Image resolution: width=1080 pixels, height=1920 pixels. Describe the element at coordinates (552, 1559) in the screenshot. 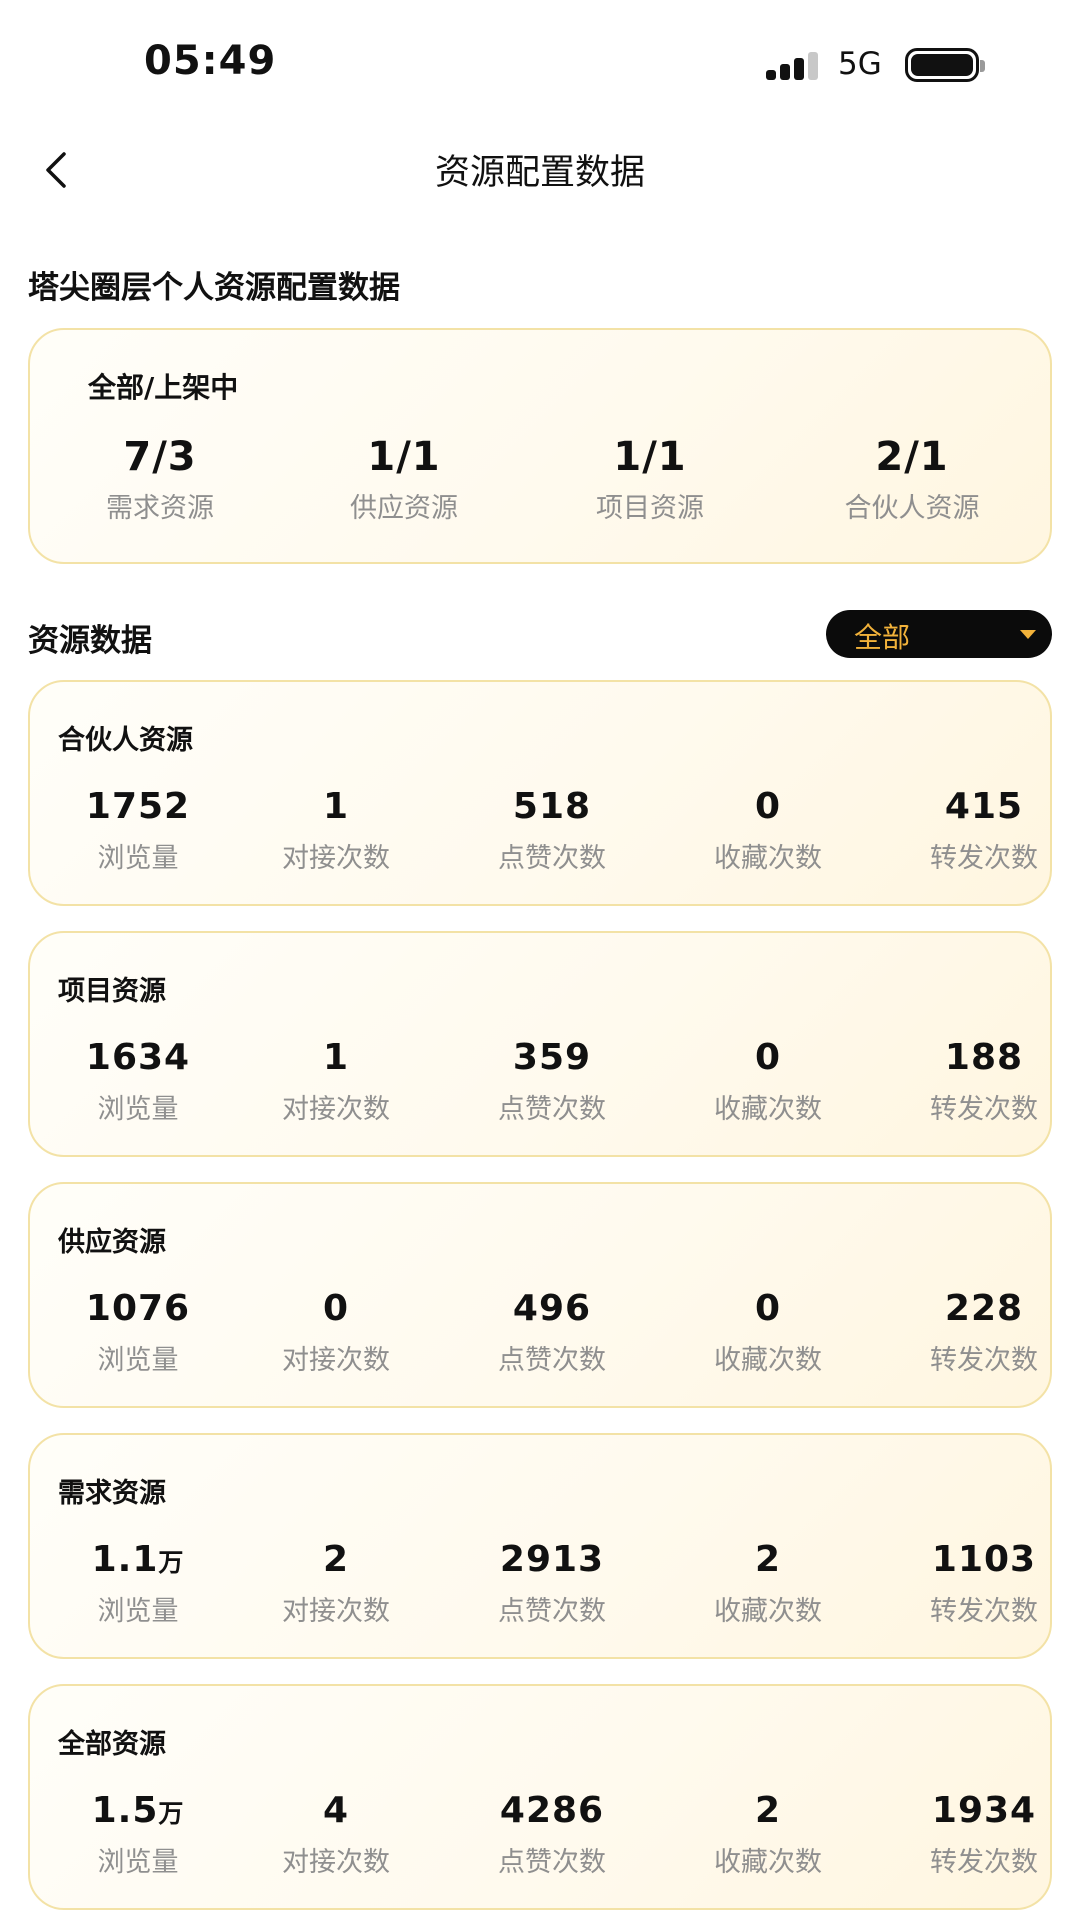

I see `stat-value: 2913` at that location.